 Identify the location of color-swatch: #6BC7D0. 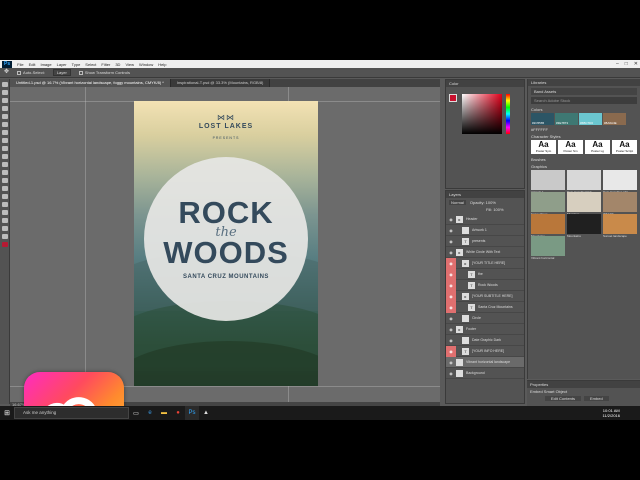
(590, 119).